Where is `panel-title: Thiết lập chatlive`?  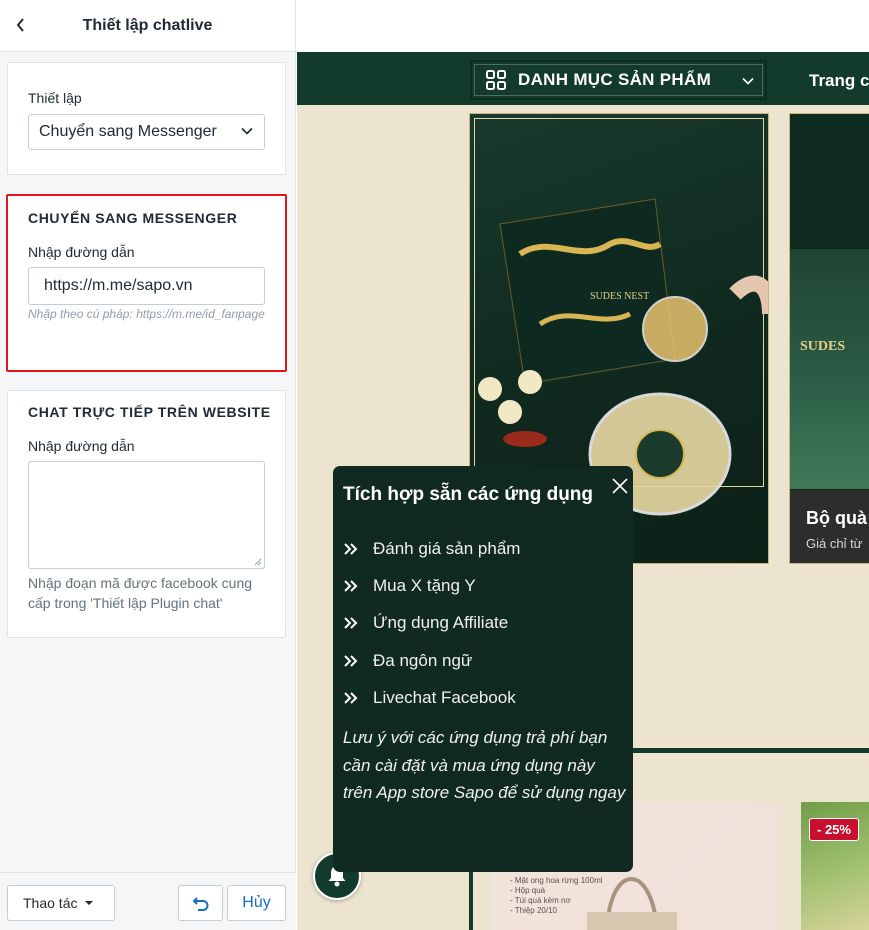
panel-title: Thiết lập chatlive is located at coordinates (147, 25).